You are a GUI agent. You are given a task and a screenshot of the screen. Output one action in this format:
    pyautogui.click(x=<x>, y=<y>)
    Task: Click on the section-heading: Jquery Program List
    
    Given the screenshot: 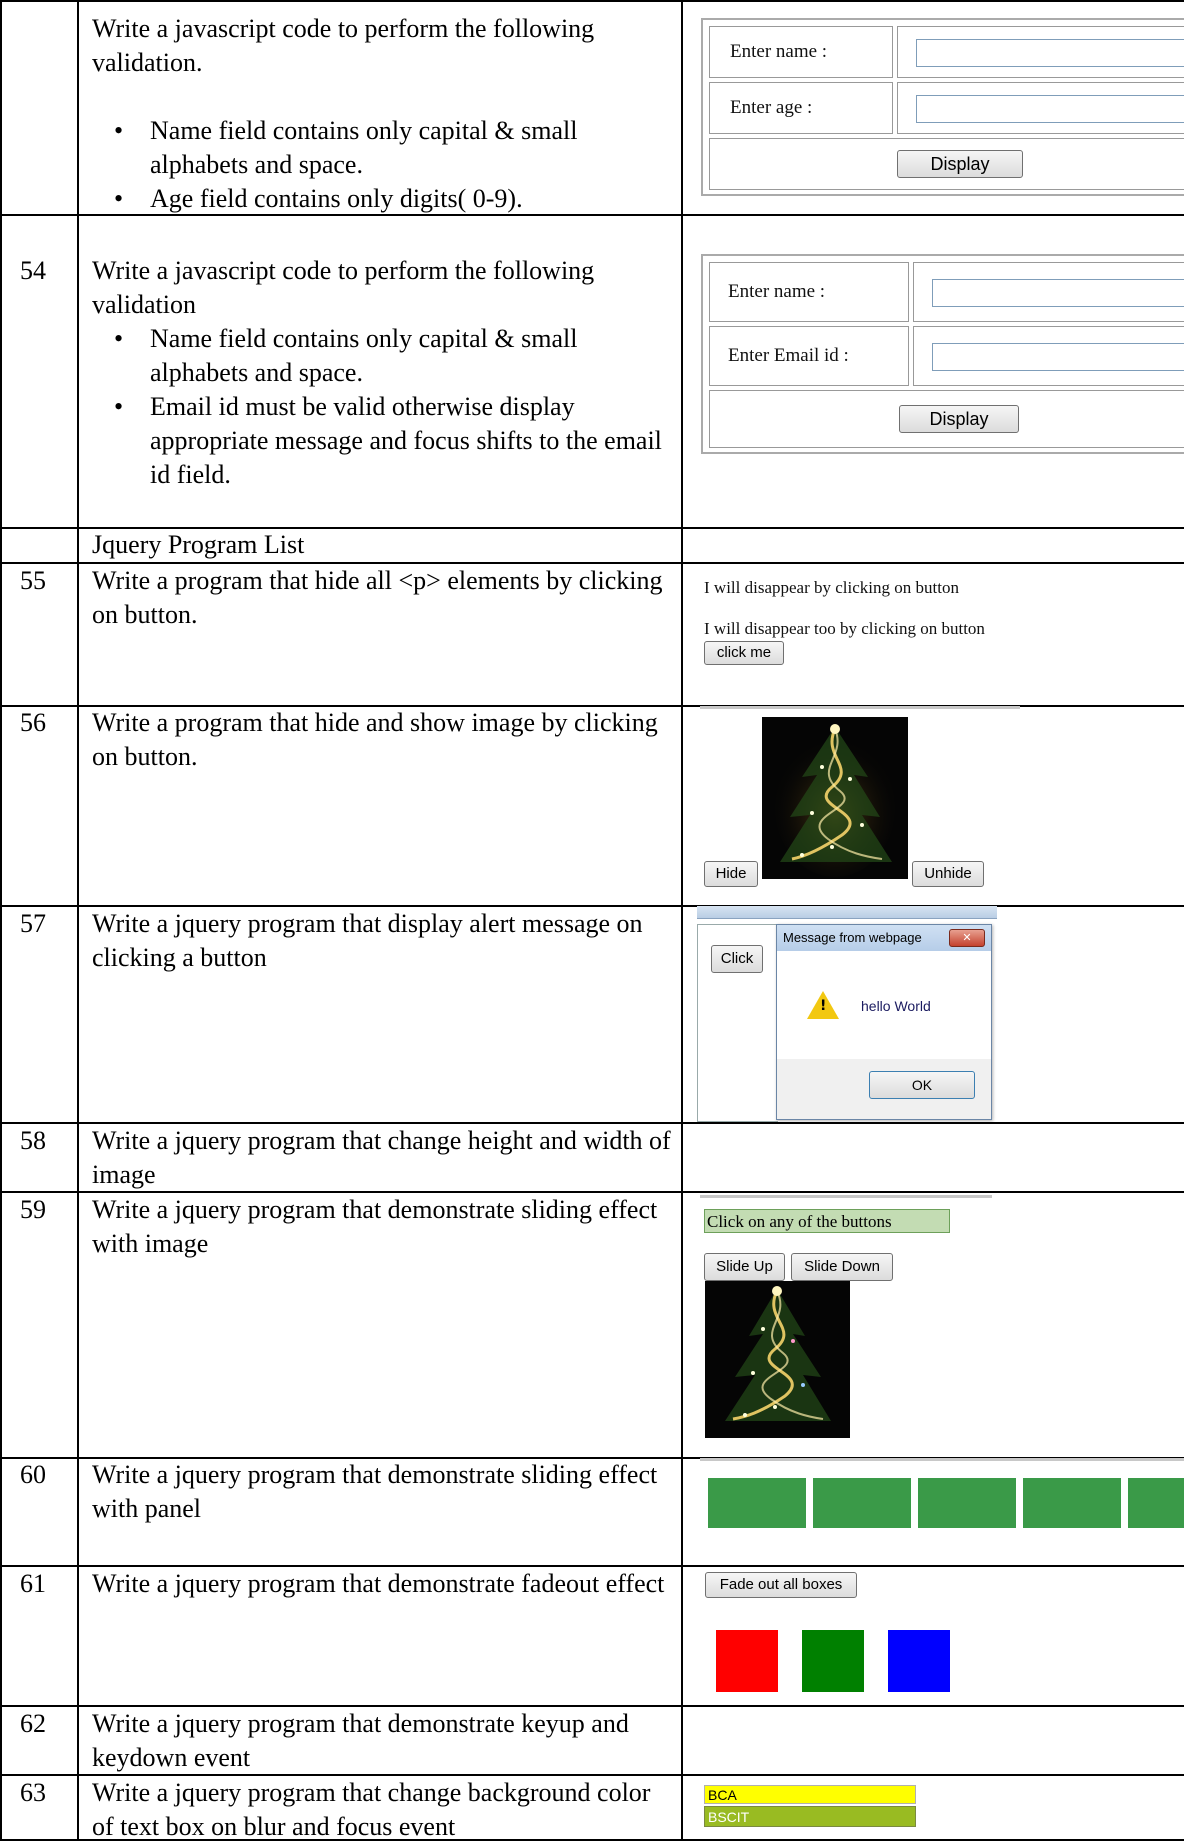 What is the action you would take?
    pyautogui.click(x=198, y=544)
    